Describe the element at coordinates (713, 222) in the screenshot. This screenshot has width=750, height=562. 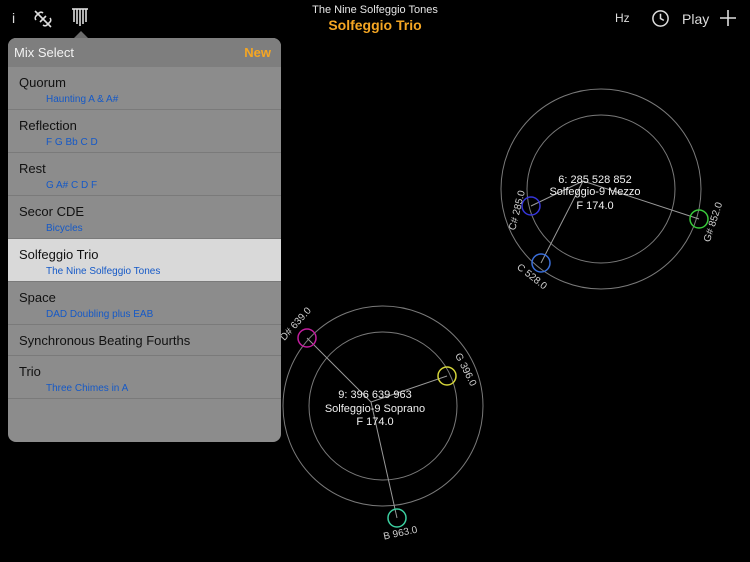
I see `node-label: G# 852.0` at that location.